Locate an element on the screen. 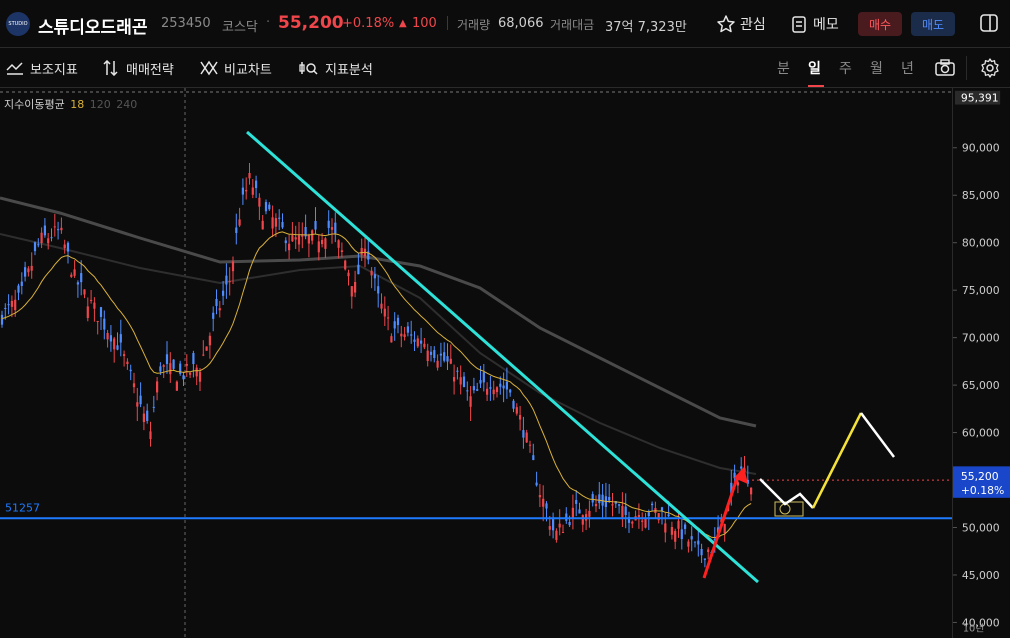  volume-value: 68,066 is located at coordinates (521, 23).